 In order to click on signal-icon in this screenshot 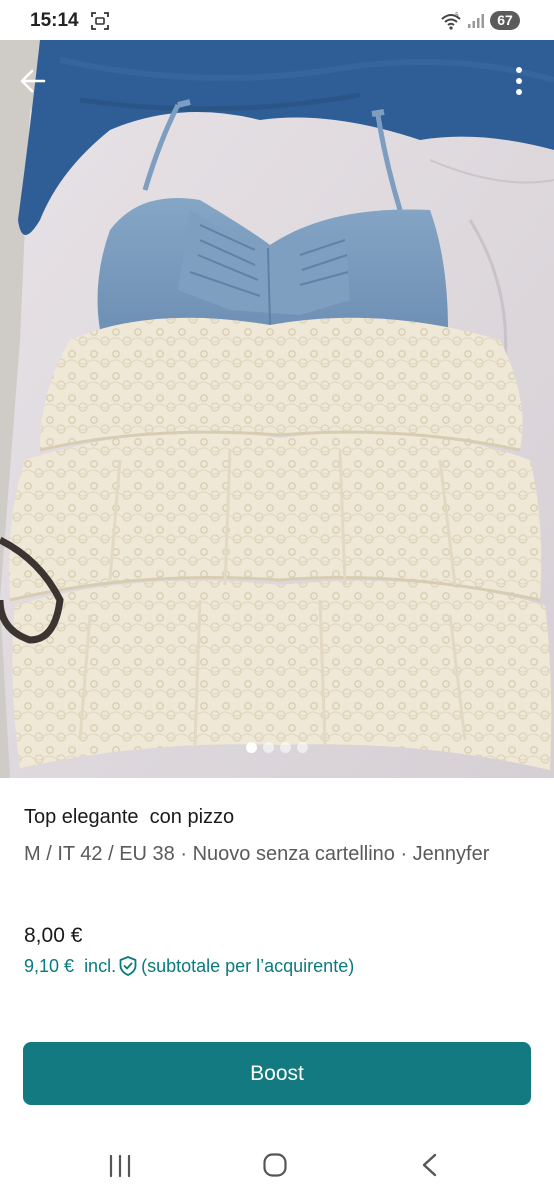, I will do `click(476, 21)`.